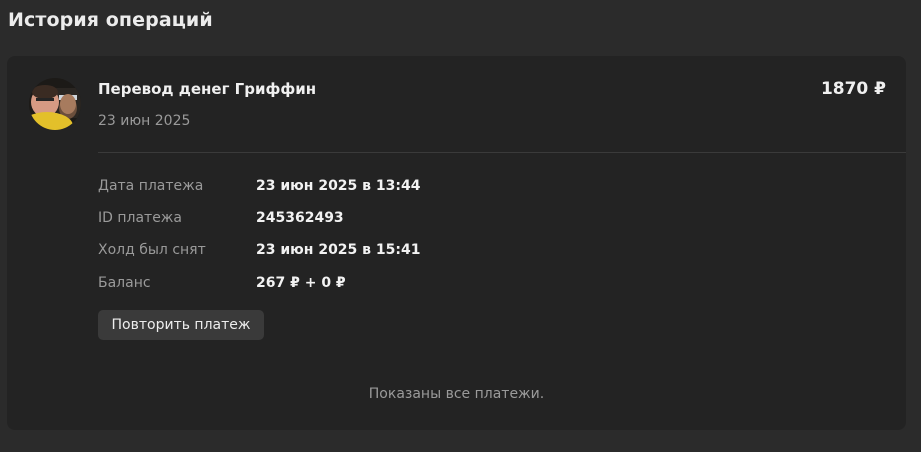 The height and width of the screenshot is (452, 921). What do you see at coordinates (456, 394) in the screenshot?
I see `all-payments-shown-note: Показаны все платежи.` at bounding box center [456, 394].